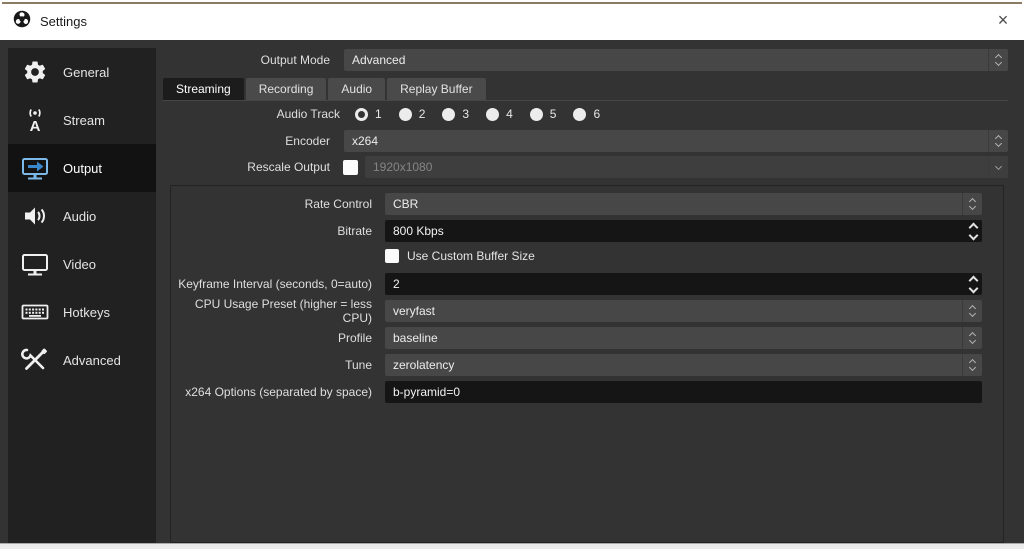 The image size is (1024, 549). Describe the element at coordinates (35, 312) in the screenshot. I see `keyboard-icon` at that location.